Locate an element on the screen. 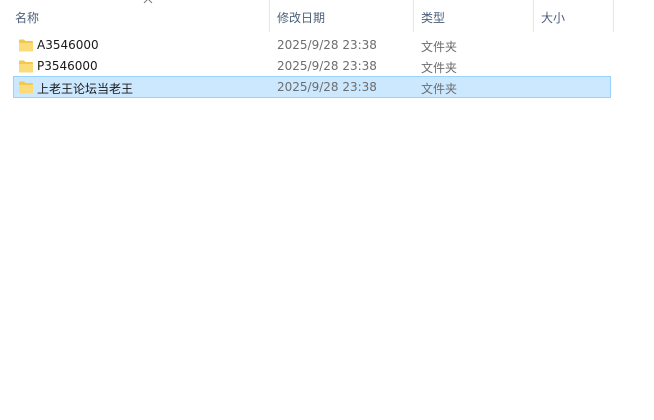 This screenshot has width=654, height=420. file-row: A3546000 2025/9/28 23:38 文件夹 is located at coordinates (312, 45).